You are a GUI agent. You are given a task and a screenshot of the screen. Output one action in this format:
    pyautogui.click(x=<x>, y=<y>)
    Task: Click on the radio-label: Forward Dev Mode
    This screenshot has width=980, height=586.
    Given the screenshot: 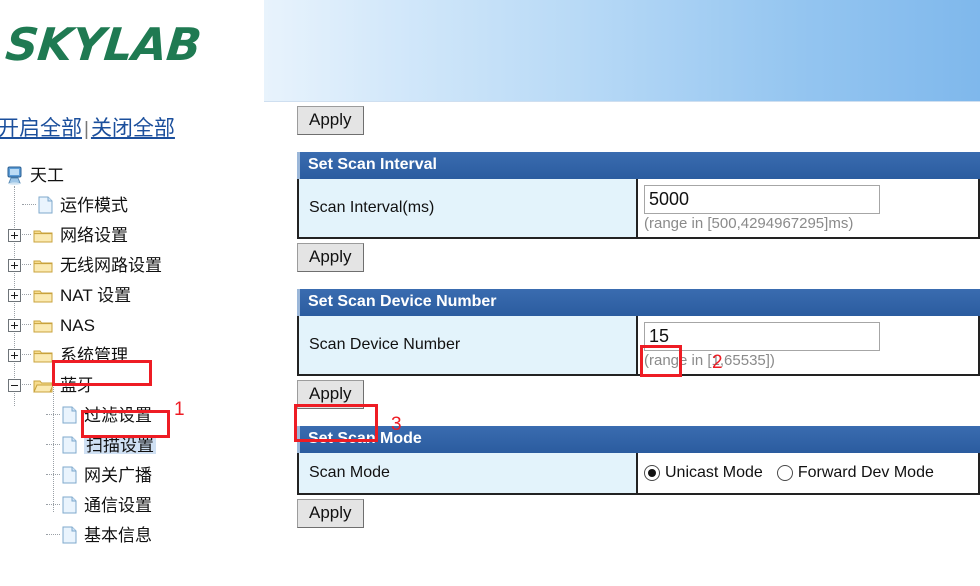 What is the action you would take?
    pyautogui.click(x=865, y=473)
    